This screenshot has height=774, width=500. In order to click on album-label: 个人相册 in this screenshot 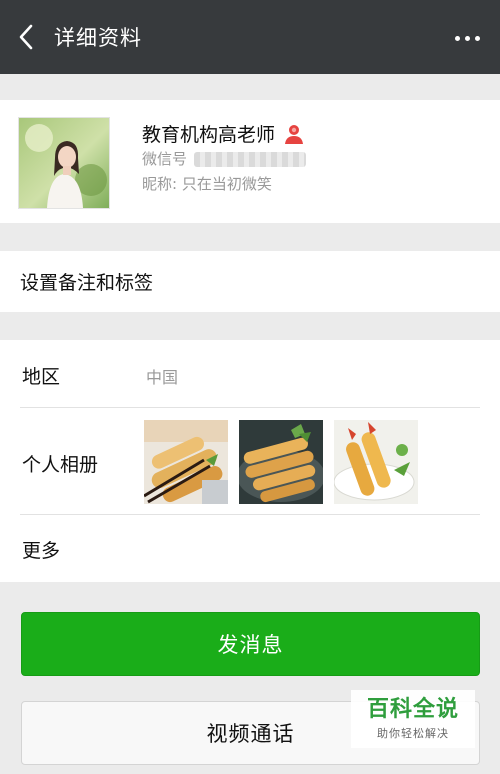, I will do `click(60, 465)`.